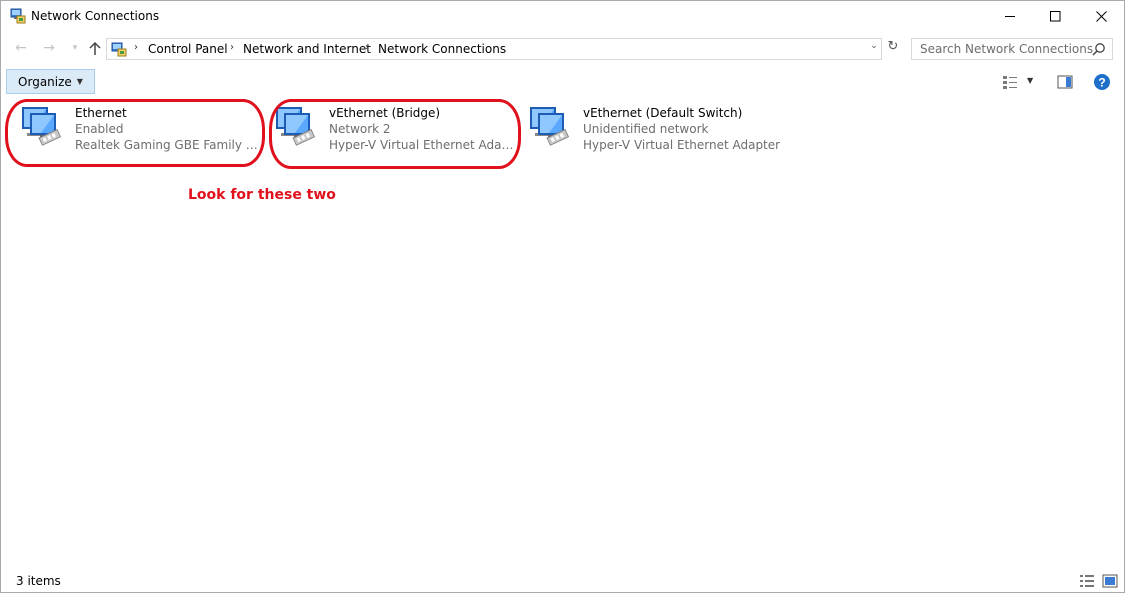 This screenshot has height=593, width=1125. What do you see at coordinates (45, 81) in the screenshot?
I see `organize-label: Organize` at bounding box center [45, 81].